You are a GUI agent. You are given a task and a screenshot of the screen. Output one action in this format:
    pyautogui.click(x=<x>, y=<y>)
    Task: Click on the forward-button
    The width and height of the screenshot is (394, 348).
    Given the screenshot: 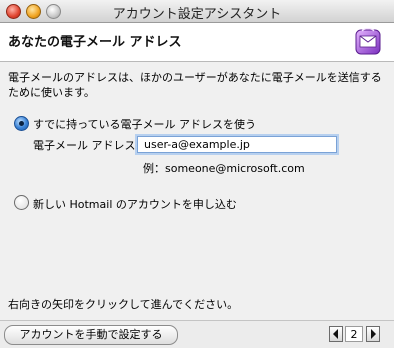 What is the action you would take?
    pyautogui.click(x=373, y=334)
    